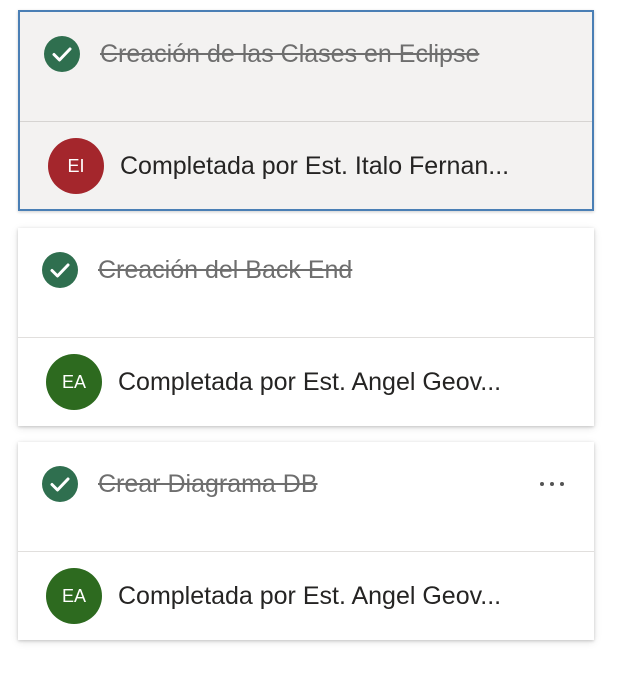  What do you see at coordinates (76, 166) in the screenshot?
I see `avatar: EI` at bounding box center [76, 166].